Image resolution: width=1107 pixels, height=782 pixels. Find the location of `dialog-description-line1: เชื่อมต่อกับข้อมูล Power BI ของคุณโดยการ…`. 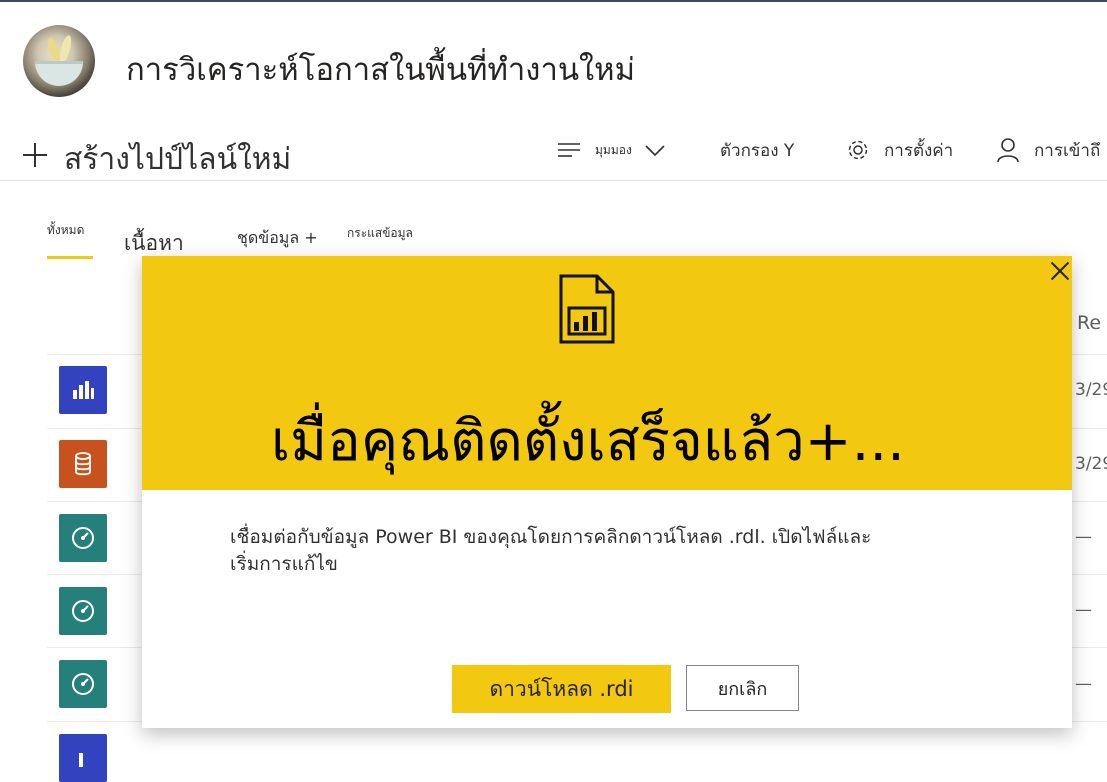

dialog-description-line1: เชื่อมต่อกับข้อมูล Power BI ของคุณโดยการ… is located at coordinates (551, 537).